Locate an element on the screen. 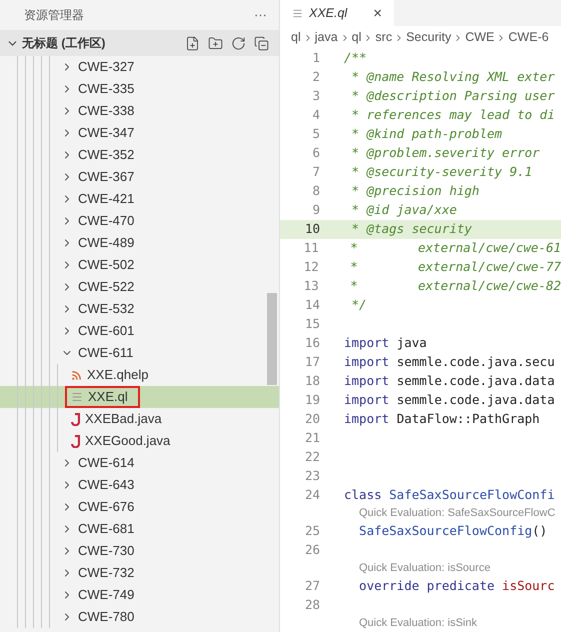 The width and height of the screenshot is (561, 632). line-number: 25 is located at coordinates (312, 531).